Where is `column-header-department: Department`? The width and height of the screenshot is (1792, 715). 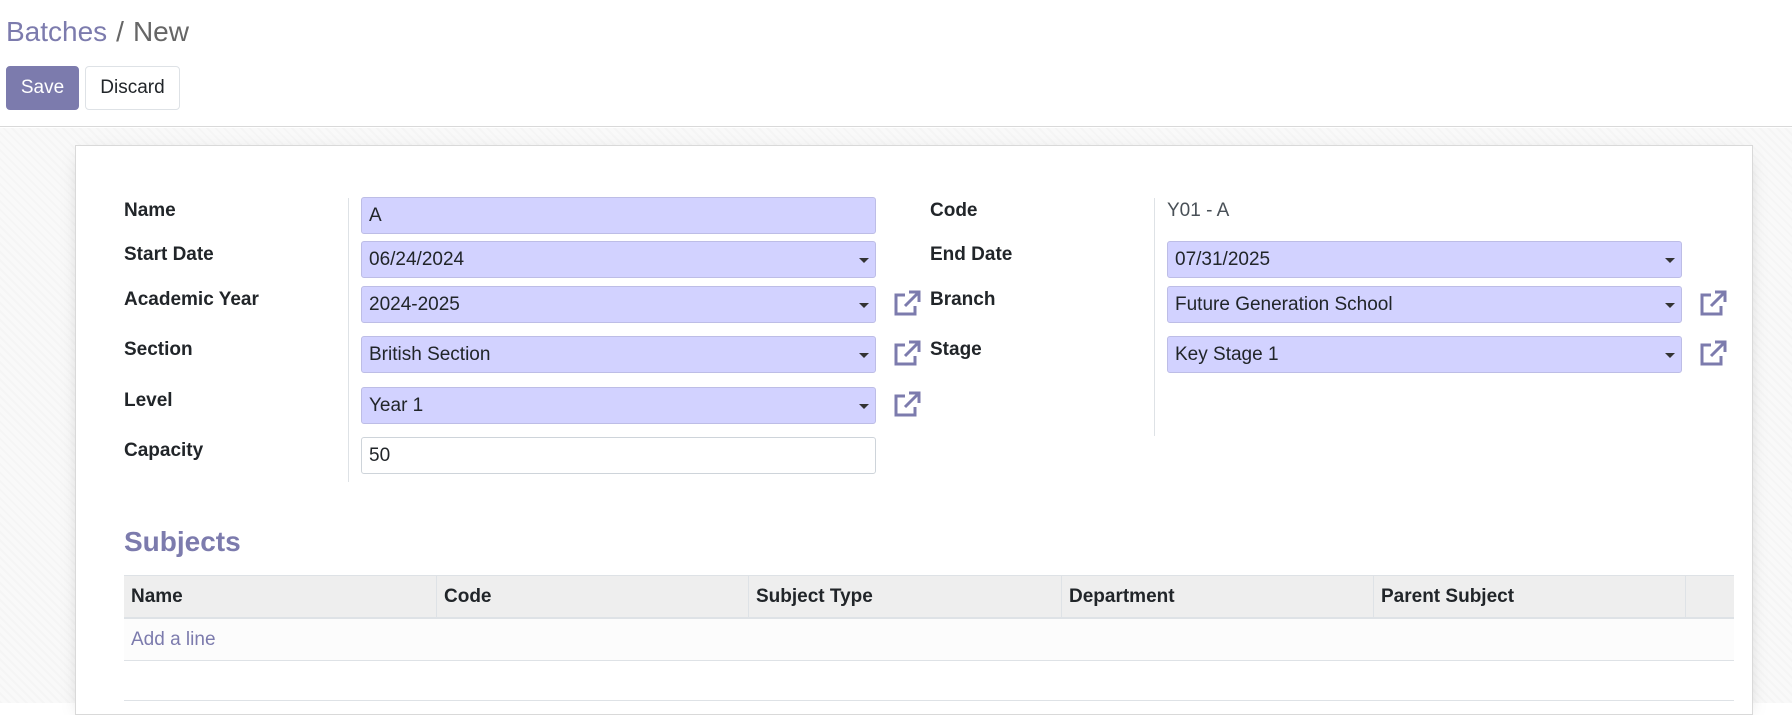 column-header-department: Department is located at coordinates (1218, 597).